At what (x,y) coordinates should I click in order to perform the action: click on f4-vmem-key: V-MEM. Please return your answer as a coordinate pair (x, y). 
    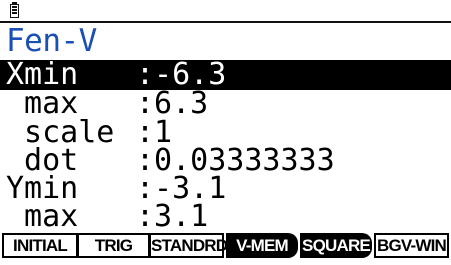
    Looking at the image, I should click on (262, 245).